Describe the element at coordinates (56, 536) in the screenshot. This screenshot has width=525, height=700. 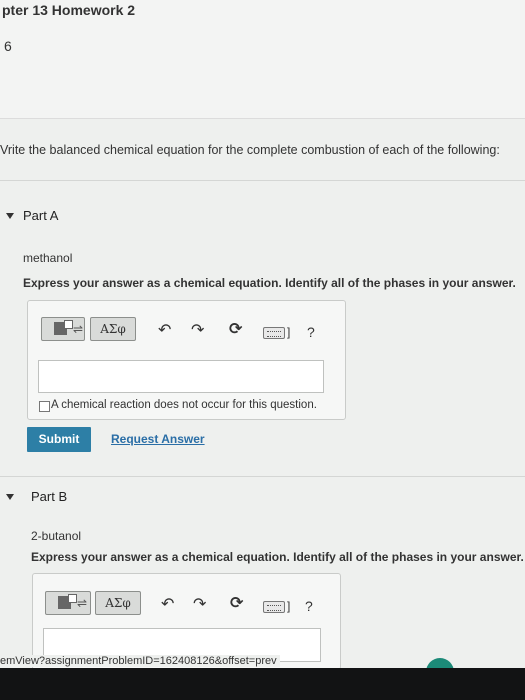
I see `part-b-compound: 2-butanol` at that location.